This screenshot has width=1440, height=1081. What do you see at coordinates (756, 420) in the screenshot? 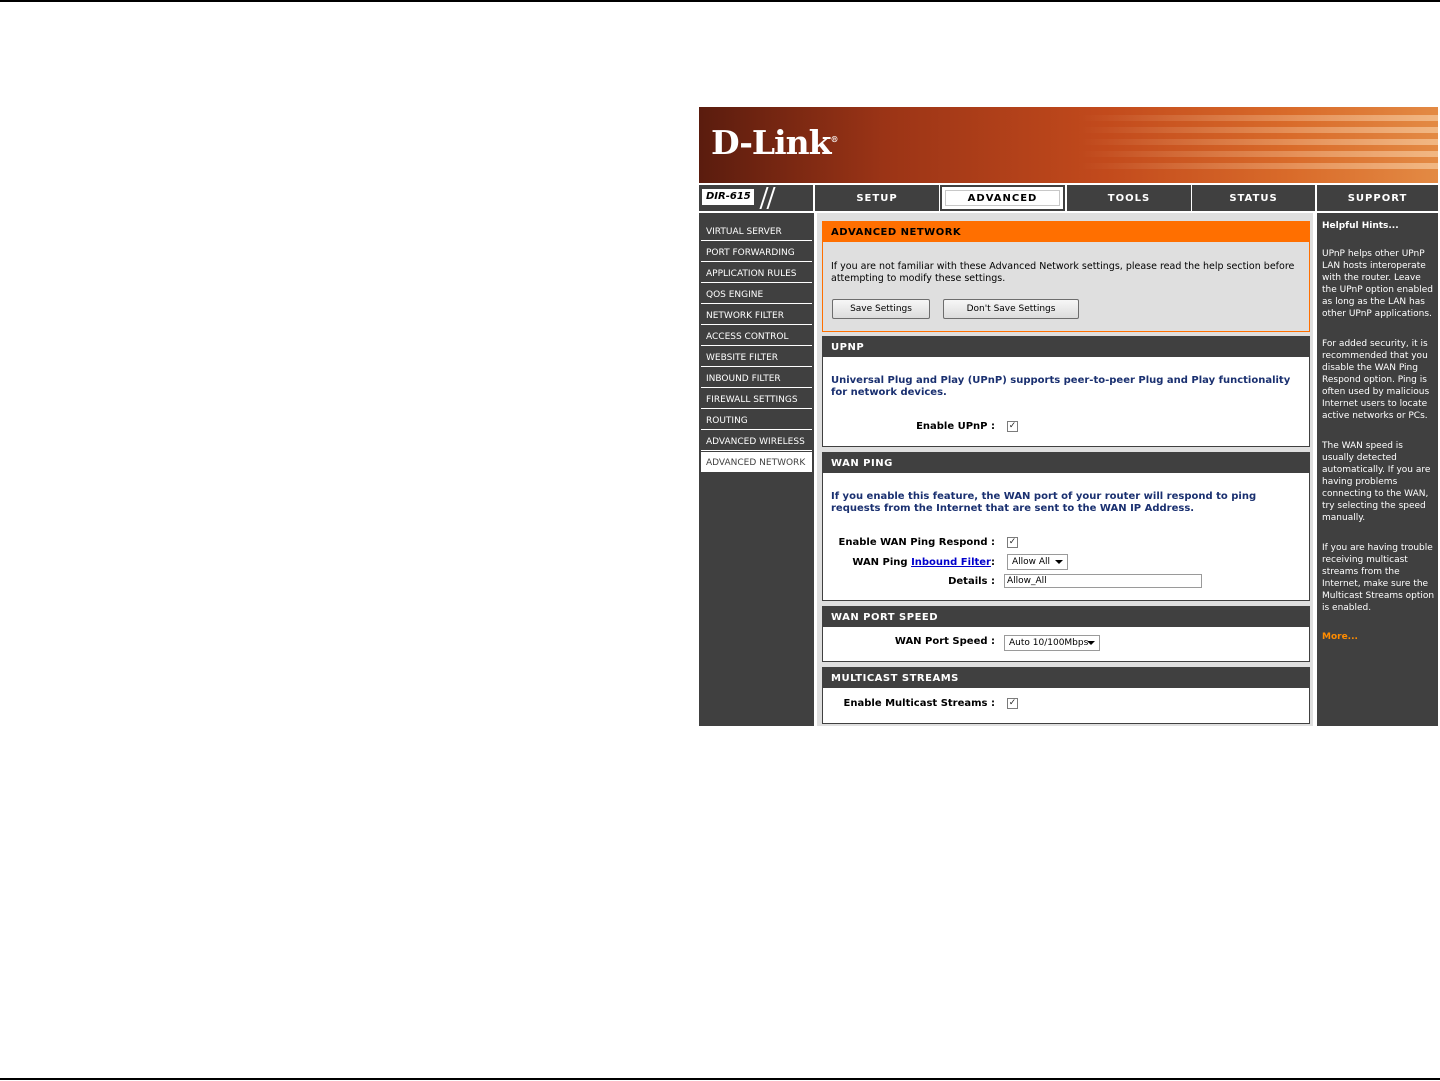
I see `sidebar-item-routing: ROUTING` at bounding box center [756, 420].